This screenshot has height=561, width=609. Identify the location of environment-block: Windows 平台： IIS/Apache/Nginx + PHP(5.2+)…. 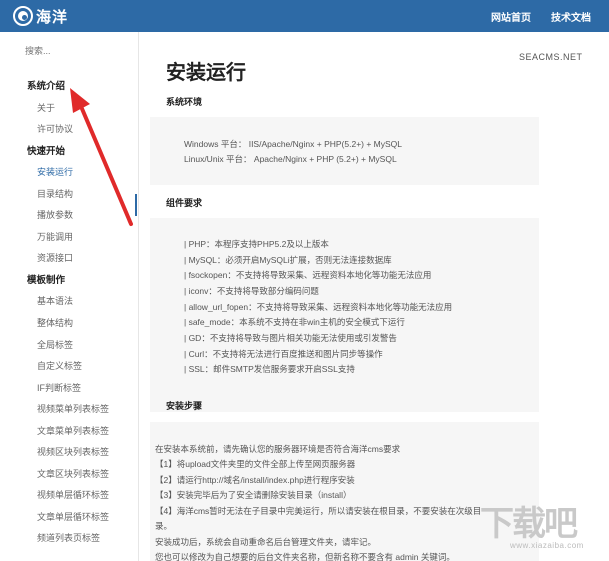
(344, 151).